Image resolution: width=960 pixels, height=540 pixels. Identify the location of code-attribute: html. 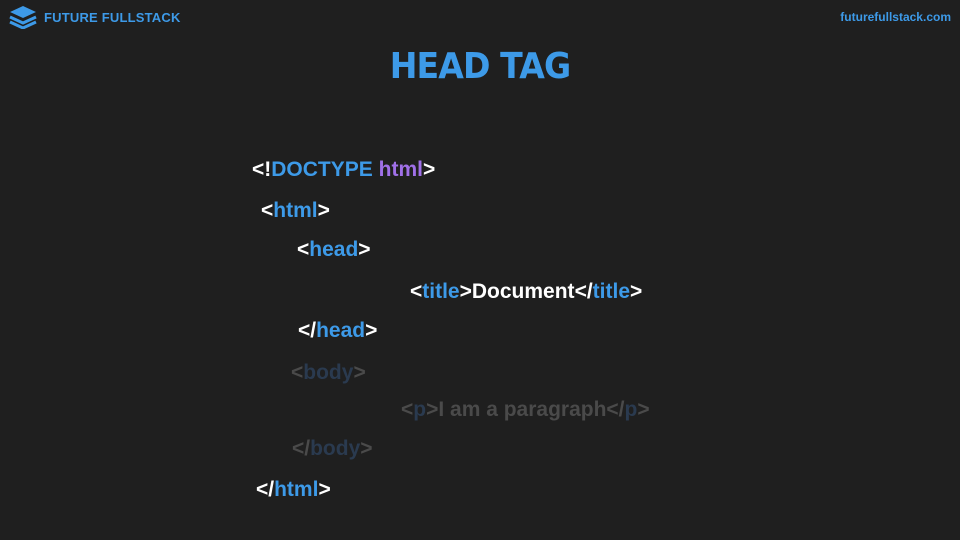
(400, 169).